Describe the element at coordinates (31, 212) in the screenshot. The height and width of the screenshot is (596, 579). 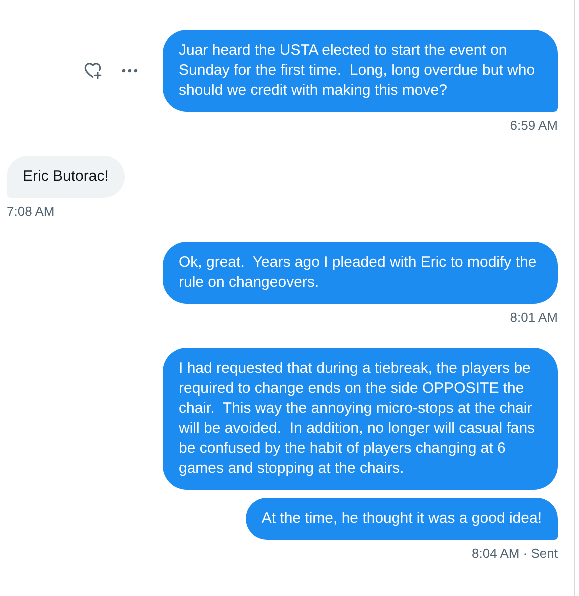
I see `timestamp: 7:08 AM` at that location.